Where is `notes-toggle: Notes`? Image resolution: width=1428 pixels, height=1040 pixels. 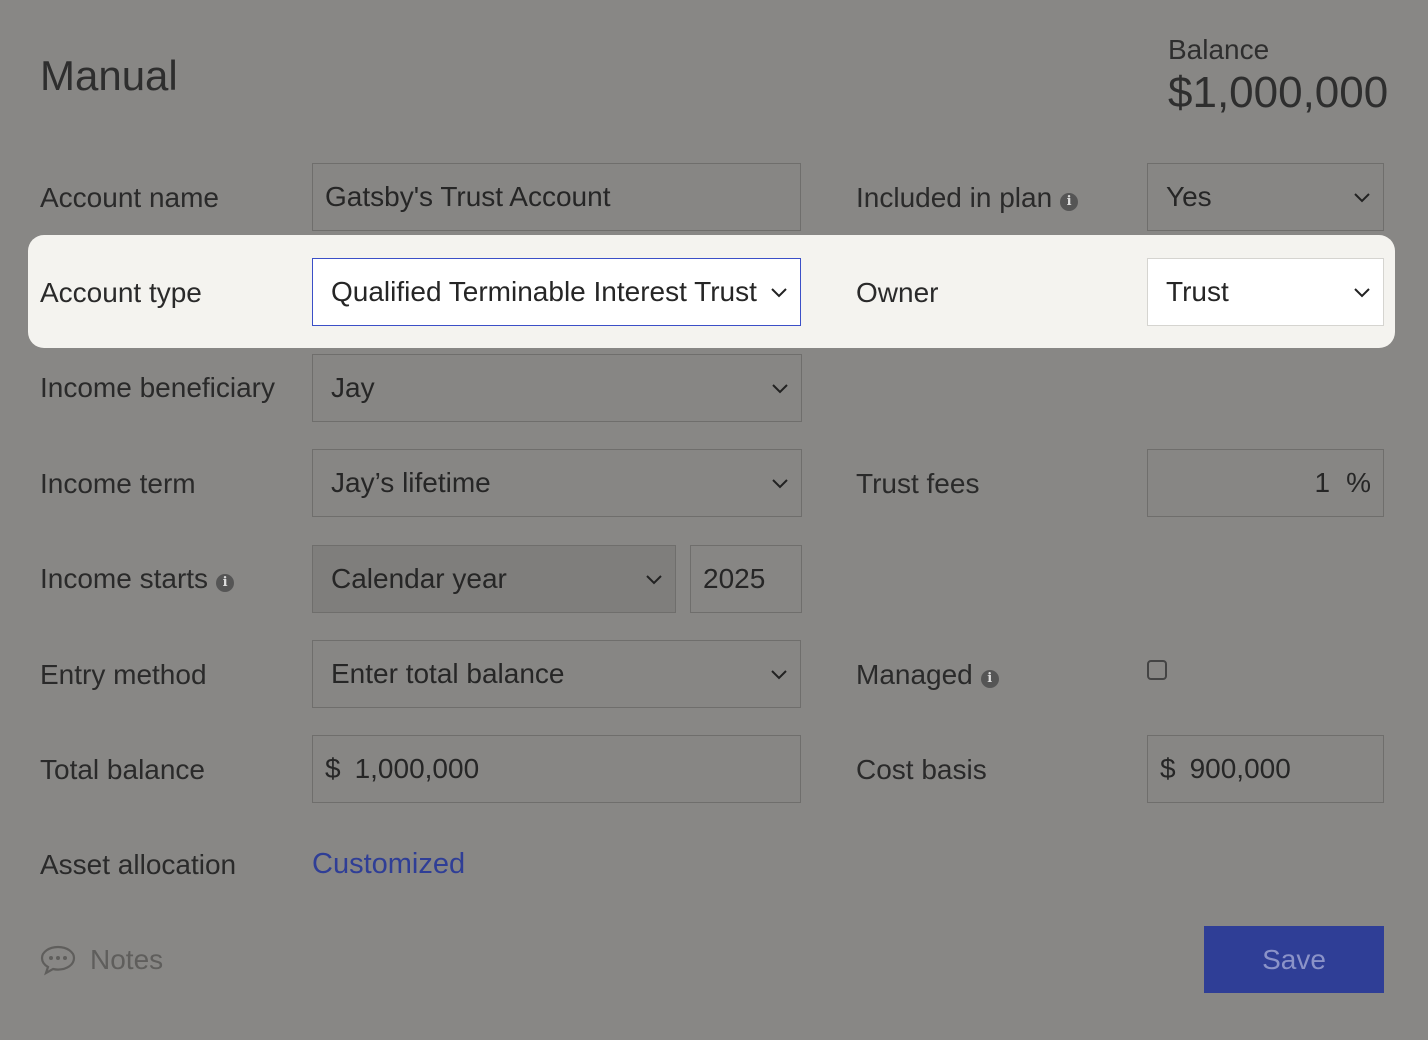
notes-toggle: Notes is located at coordinates (101, 960).